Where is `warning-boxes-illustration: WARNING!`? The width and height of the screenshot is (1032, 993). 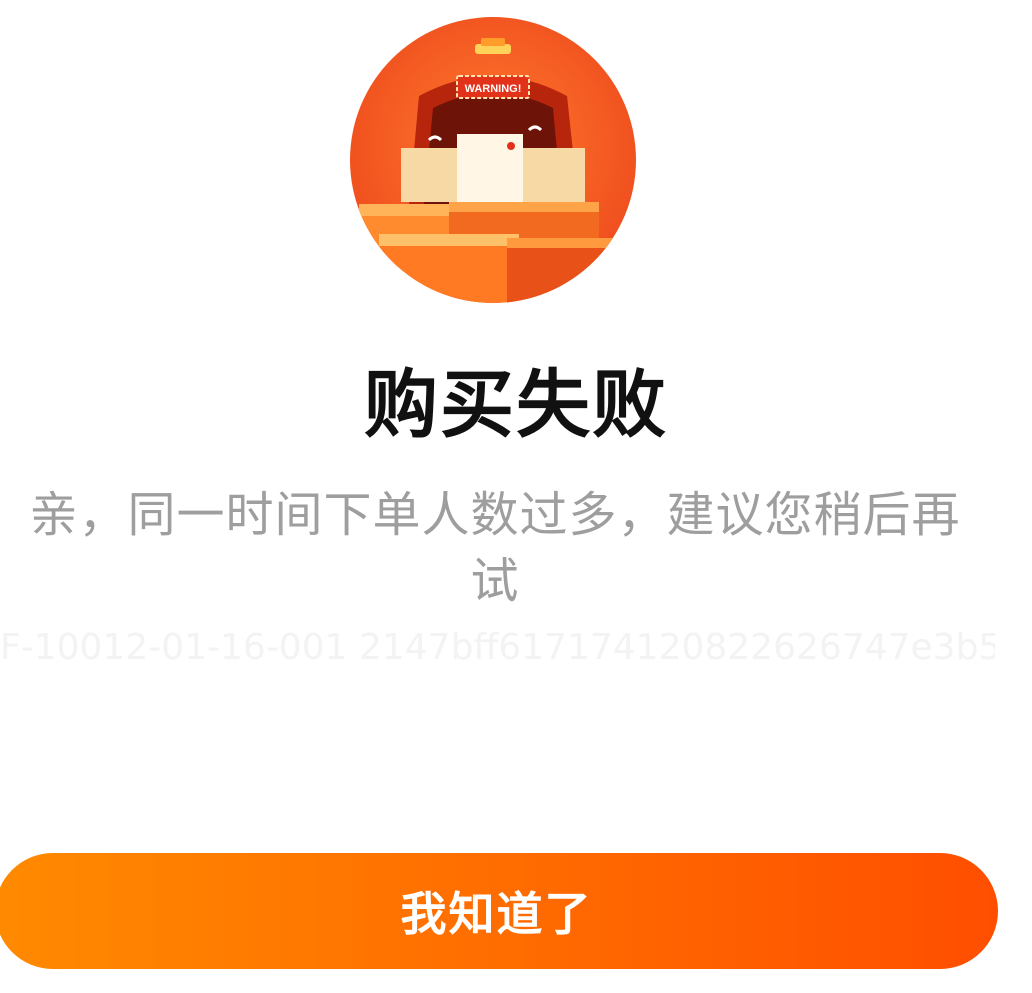
warning-boxes-illustration: WARNING! is located at coordinates (493, 160).